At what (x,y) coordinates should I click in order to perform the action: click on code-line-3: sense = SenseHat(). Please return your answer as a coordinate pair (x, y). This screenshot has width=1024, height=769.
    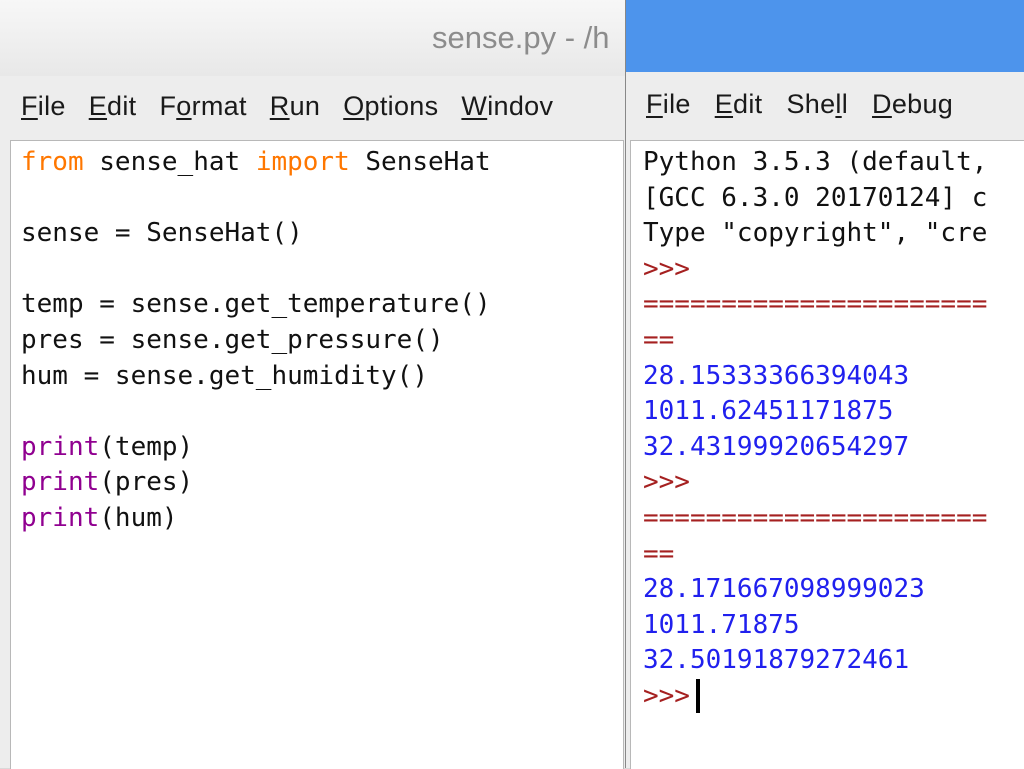
    Looking at the image, I should click on (162, 233).